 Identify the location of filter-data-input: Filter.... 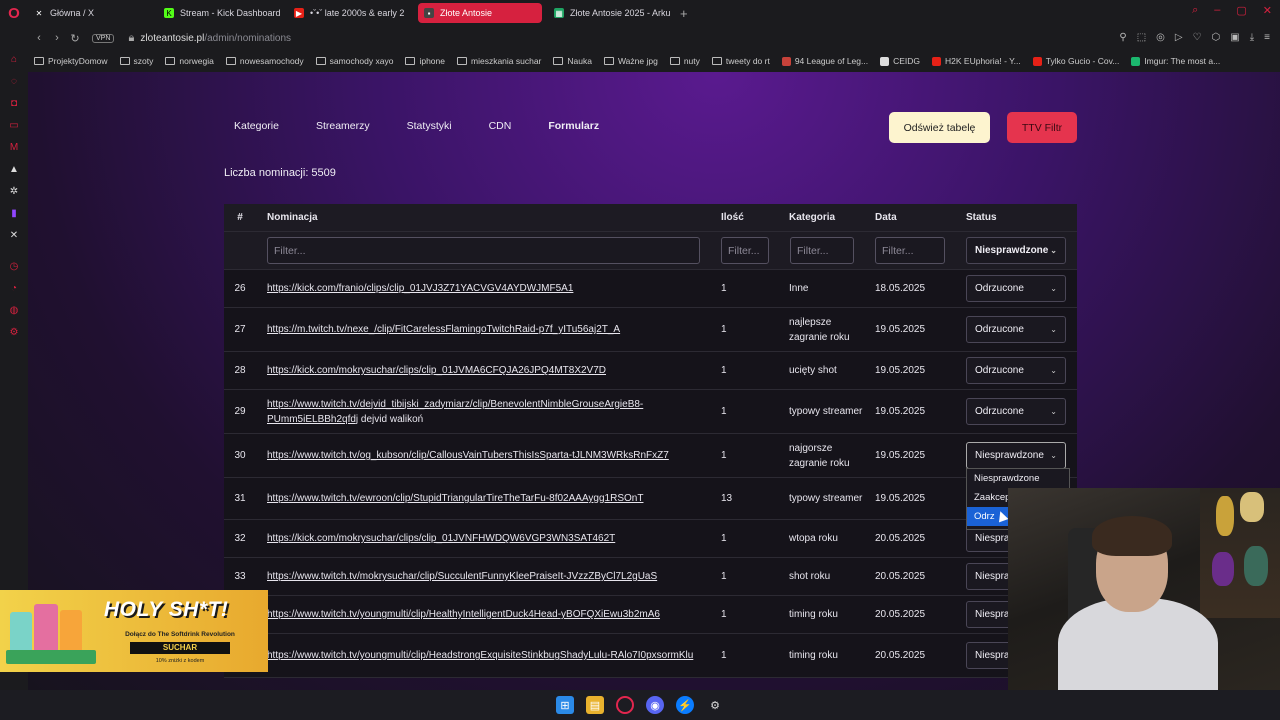
(910, 250).